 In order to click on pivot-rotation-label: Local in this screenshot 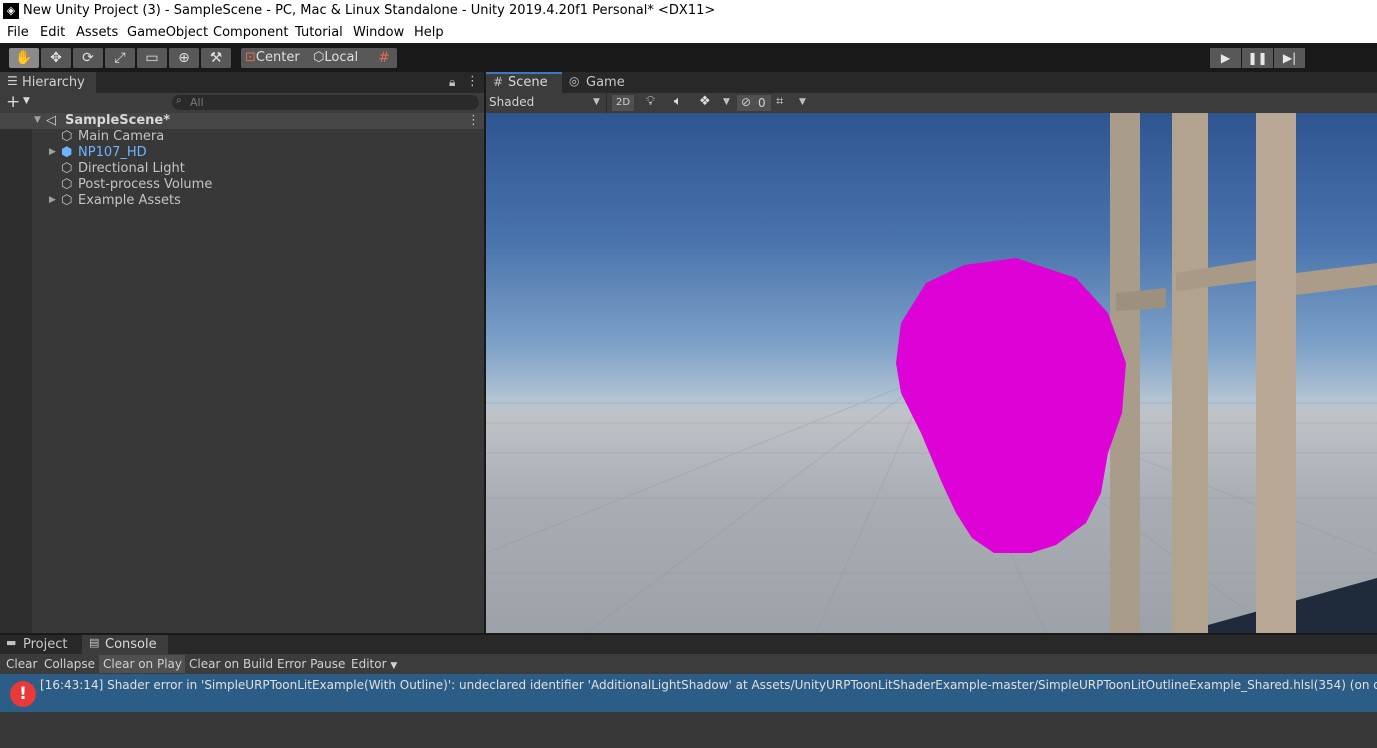, I will do `click(341, 57)`.